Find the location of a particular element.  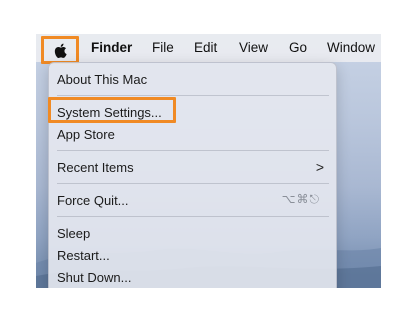

menubar-finder: Finder is located at coordinates (111, 47).